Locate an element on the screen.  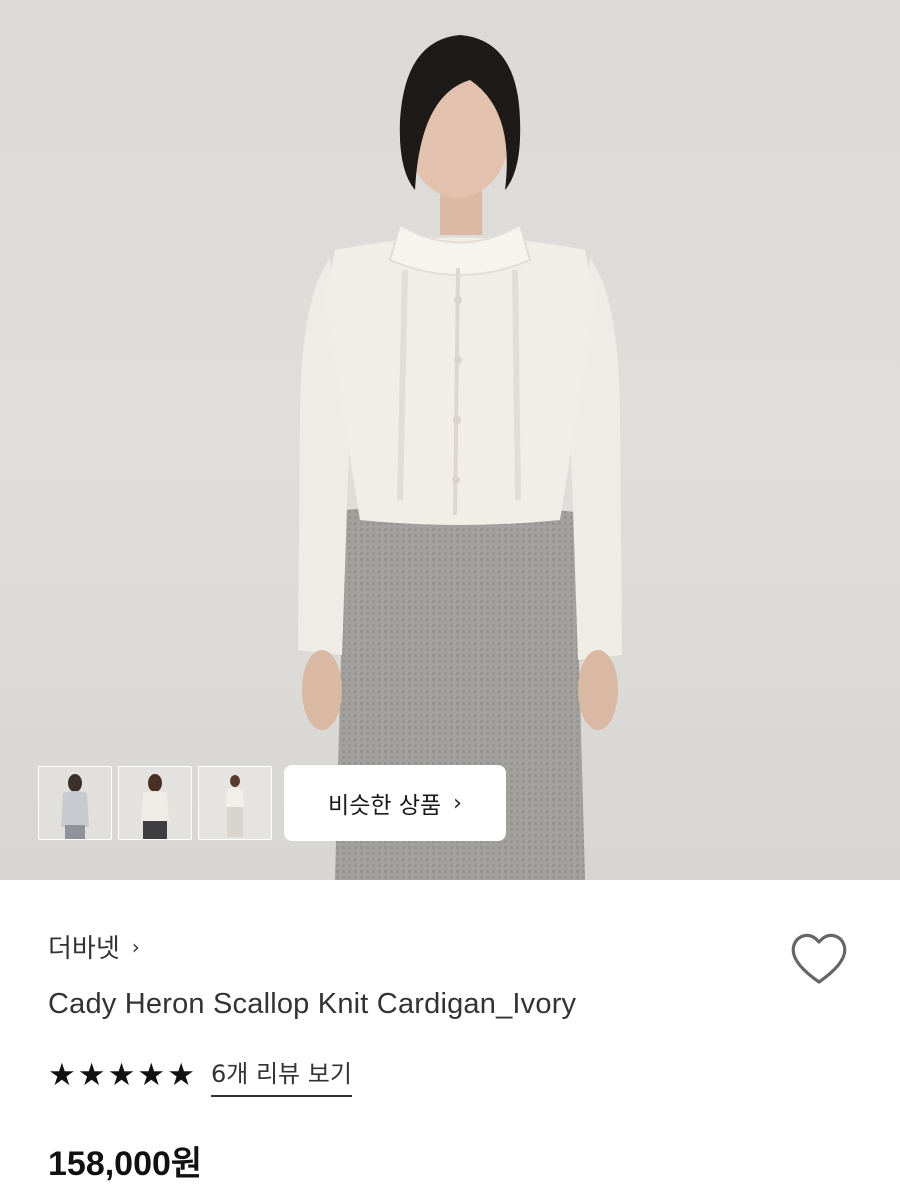
wishlist-button is located at coordinates (819, 958).